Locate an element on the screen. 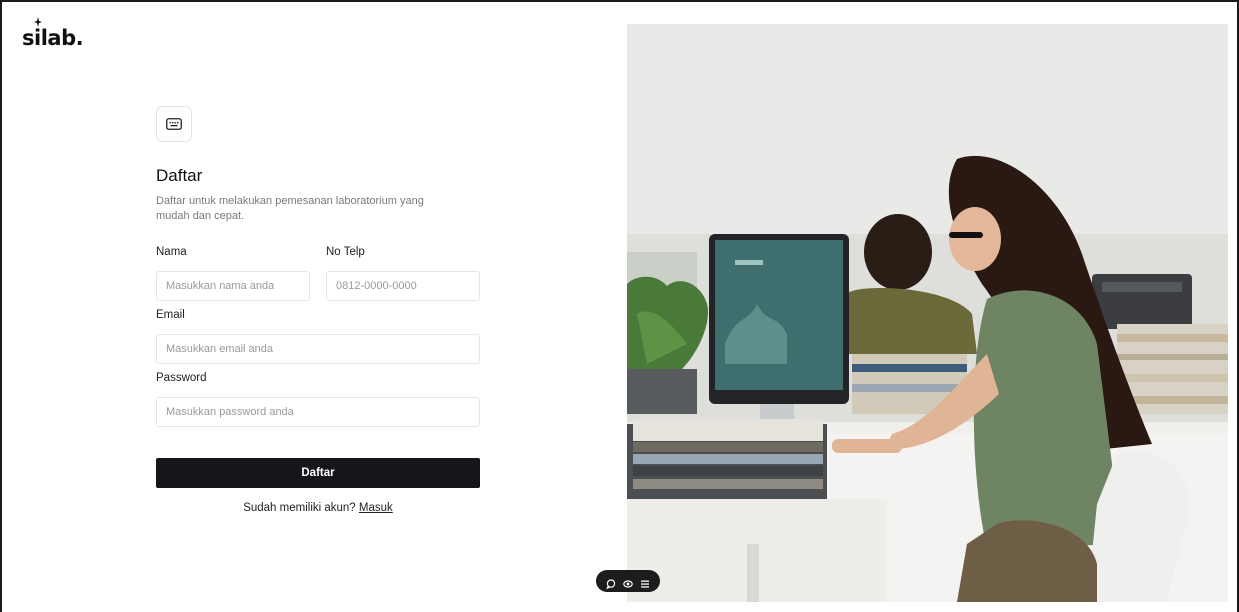 The width and height of the screenshot is (1239, 612). login-prompt: Sudah memiliki akun? Masuk is located at coordinates (318, 508).